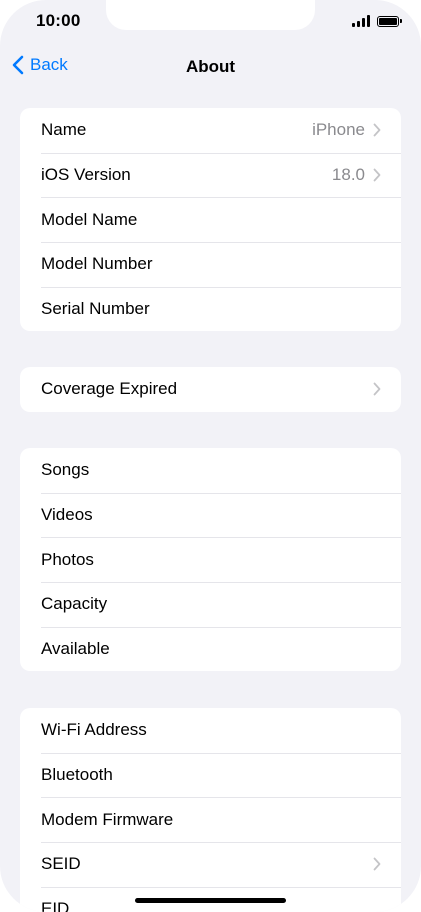 The height and width of the screenshot is (912, 421). Describe the element at coordinates (210, 900) in the screenshot. I see `home-indicator` at that location.